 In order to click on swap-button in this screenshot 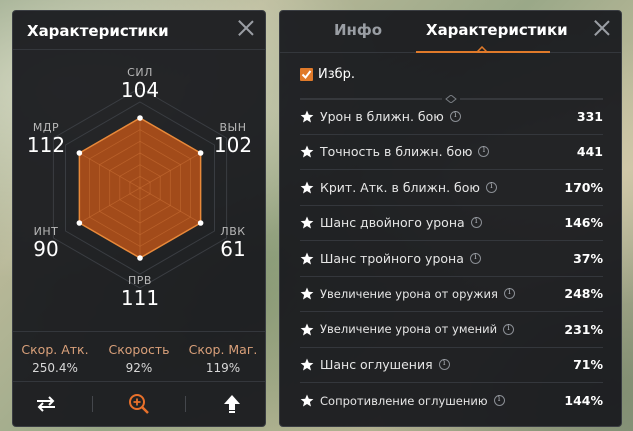, I will do `click(46, 404)`.